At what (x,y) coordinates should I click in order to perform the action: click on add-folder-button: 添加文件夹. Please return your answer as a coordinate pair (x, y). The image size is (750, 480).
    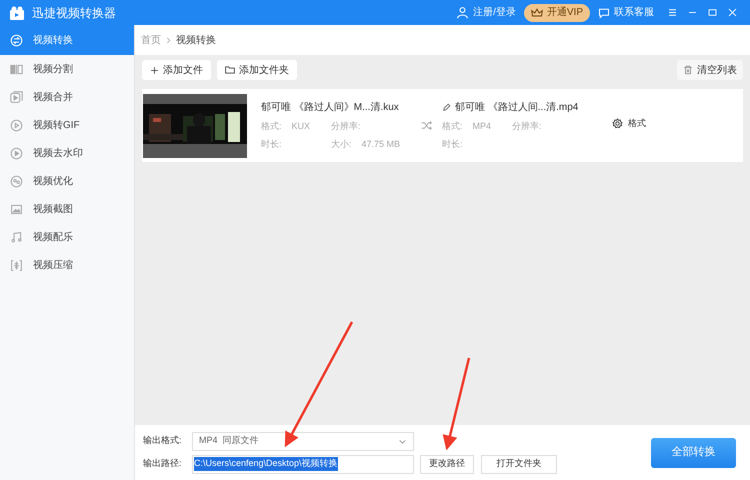
    Looking at the image, I should click on (257, 70).